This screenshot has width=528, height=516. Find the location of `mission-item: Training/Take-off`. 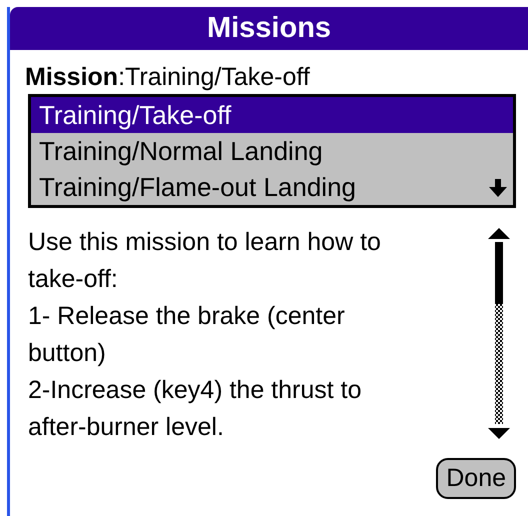

mission-item: Training/Take-off is located at coordinates (272, 115).